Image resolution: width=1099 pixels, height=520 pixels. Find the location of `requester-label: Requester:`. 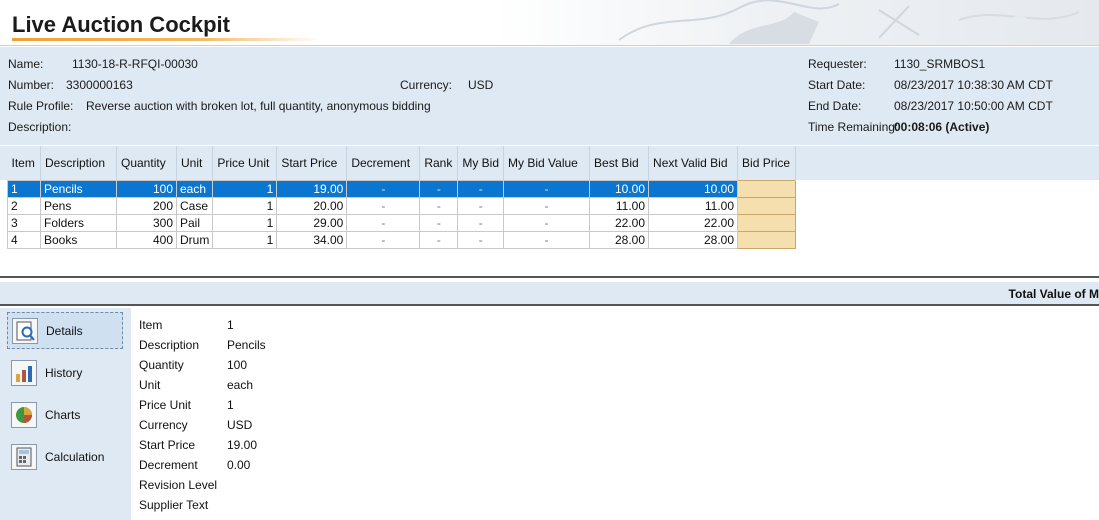

requester-label: Requester: is located at coordinates (837, 64).